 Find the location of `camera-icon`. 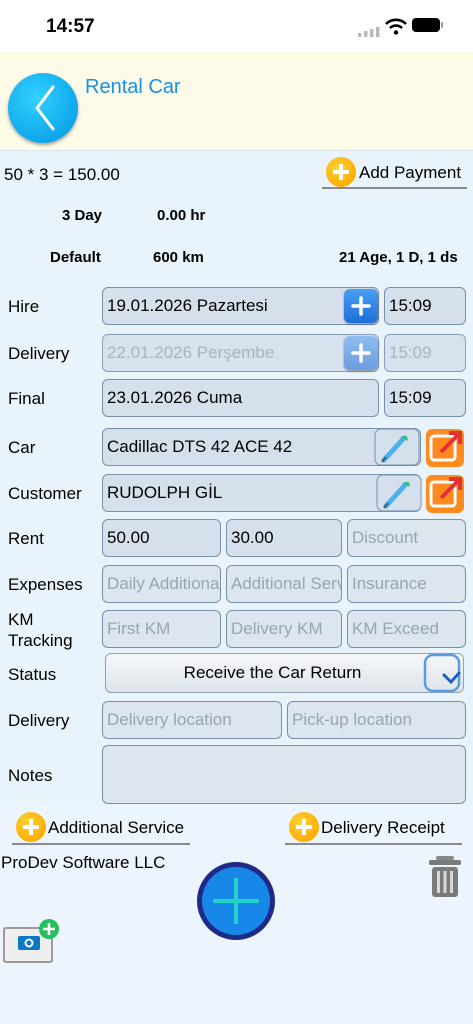

camera-icon is located at coordinates (32, 942).